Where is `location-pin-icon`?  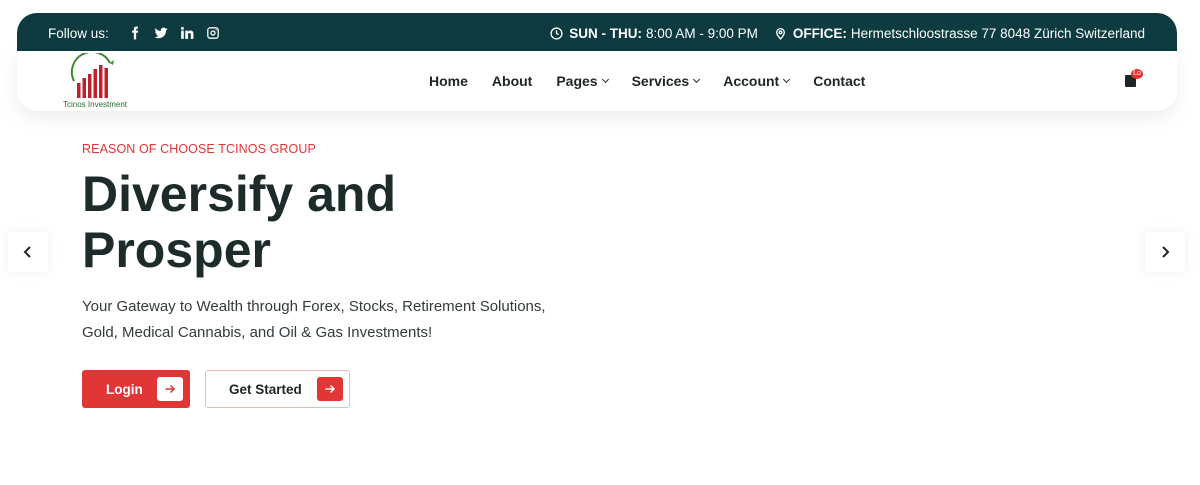
location-pin-icon is located at coordinates (780, 33).